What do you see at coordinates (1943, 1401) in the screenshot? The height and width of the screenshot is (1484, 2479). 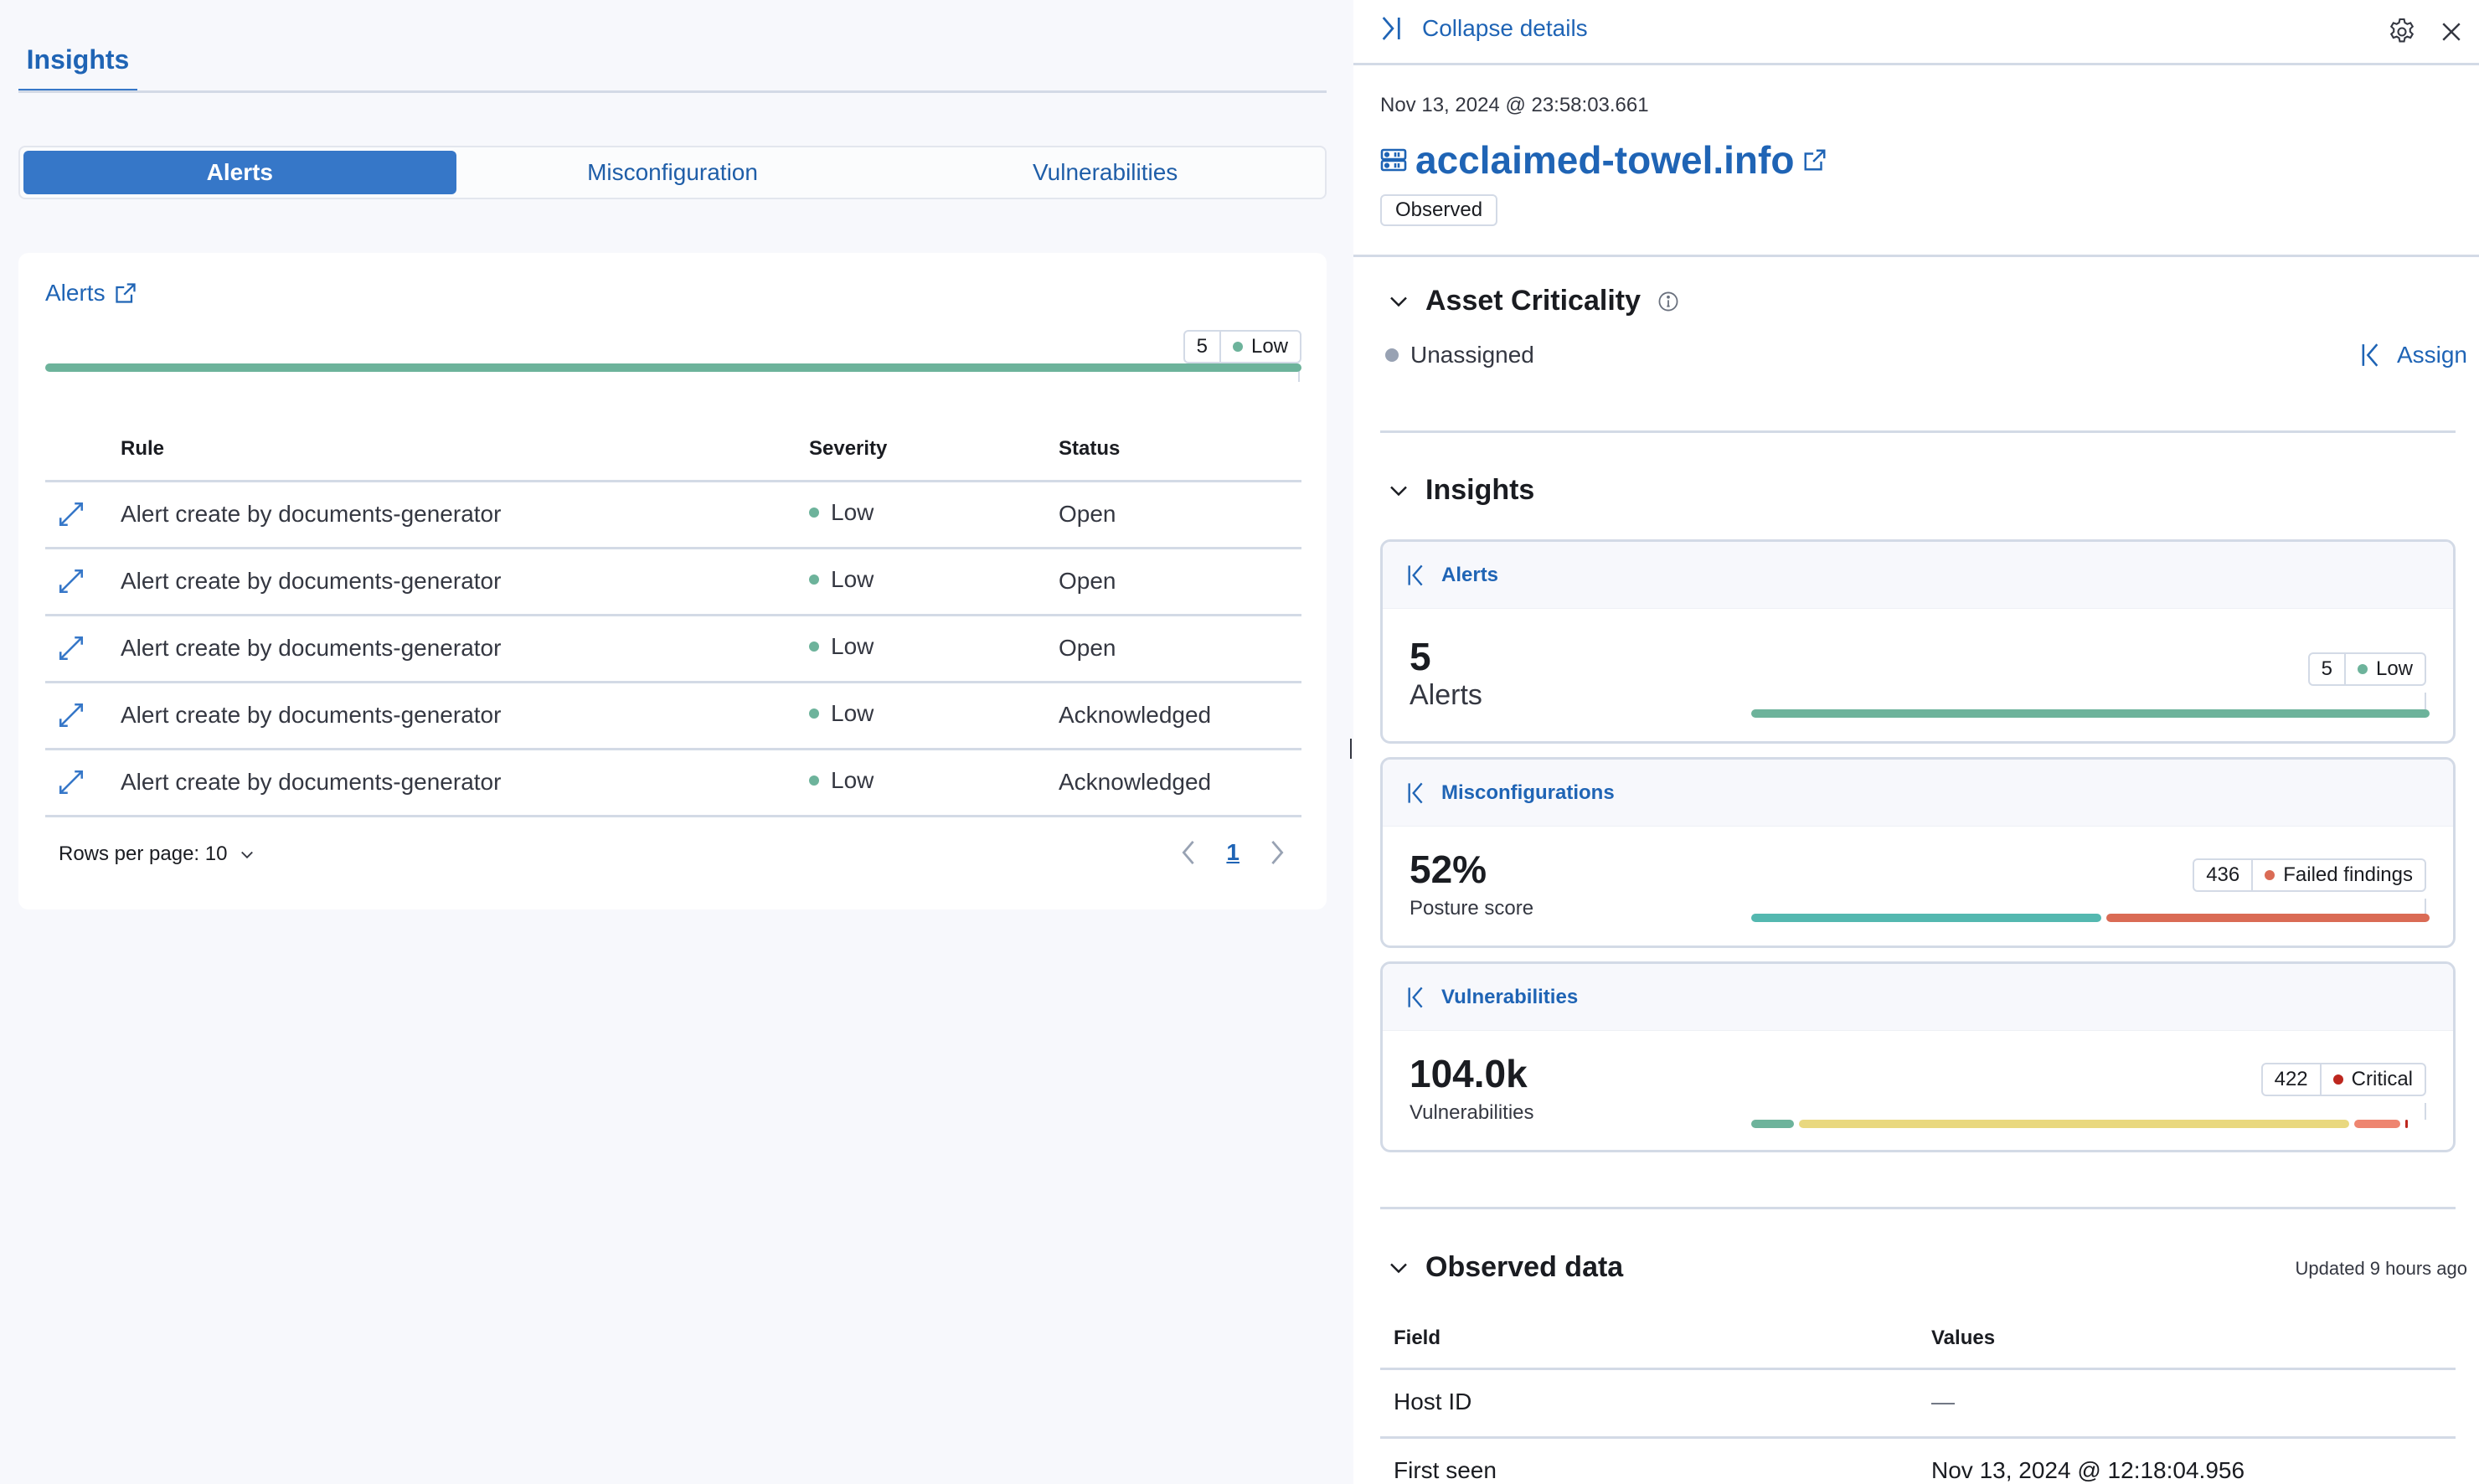 I see `value-host-id: —` at bounding box center [1943, 1401].